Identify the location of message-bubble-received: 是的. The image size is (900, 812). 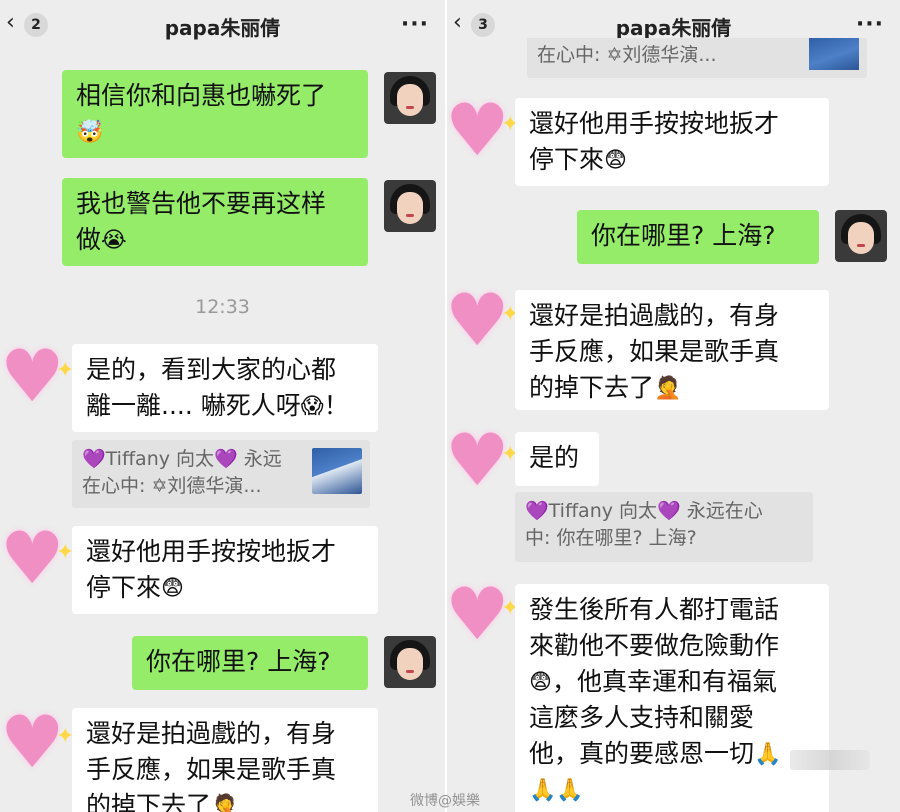
(557, 459).